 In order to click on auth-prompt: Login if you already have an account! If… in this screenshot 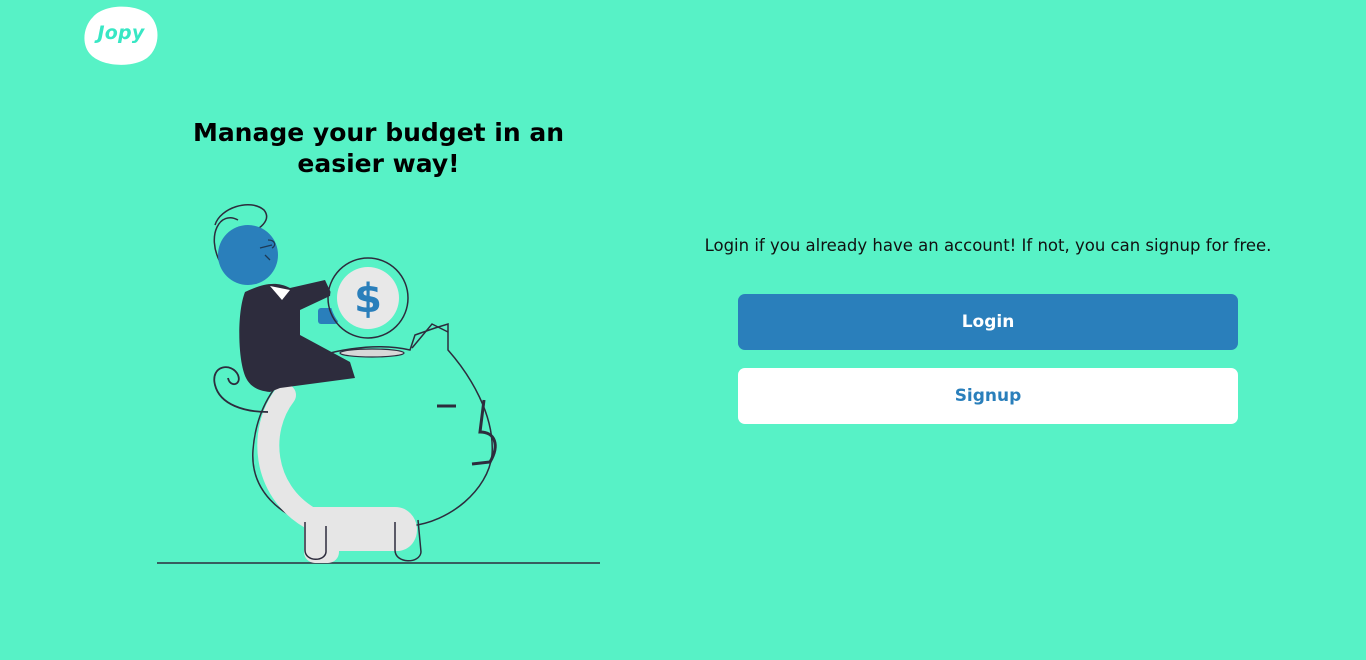, I will do `click(988, 245)`.